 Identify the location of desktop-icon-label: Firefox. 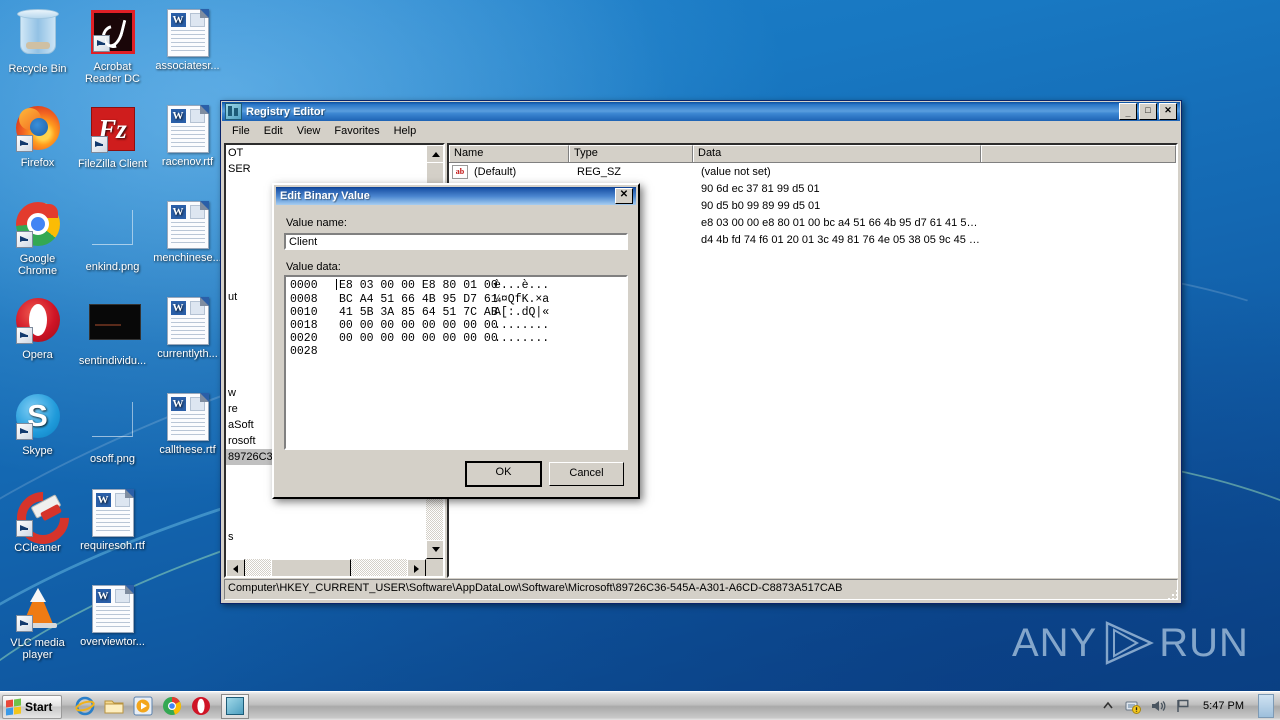
(37, 163).